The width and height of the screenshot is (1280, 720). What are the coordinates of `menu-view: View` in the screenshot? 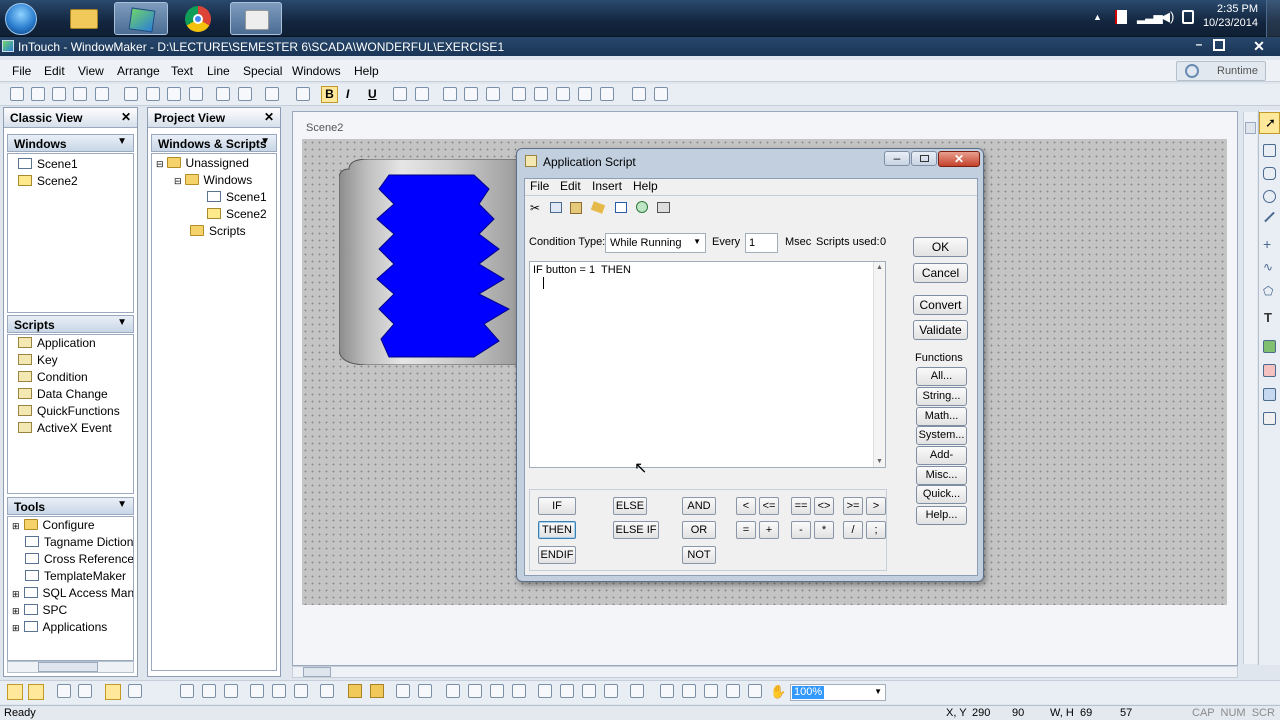 It's located at (91, 71).